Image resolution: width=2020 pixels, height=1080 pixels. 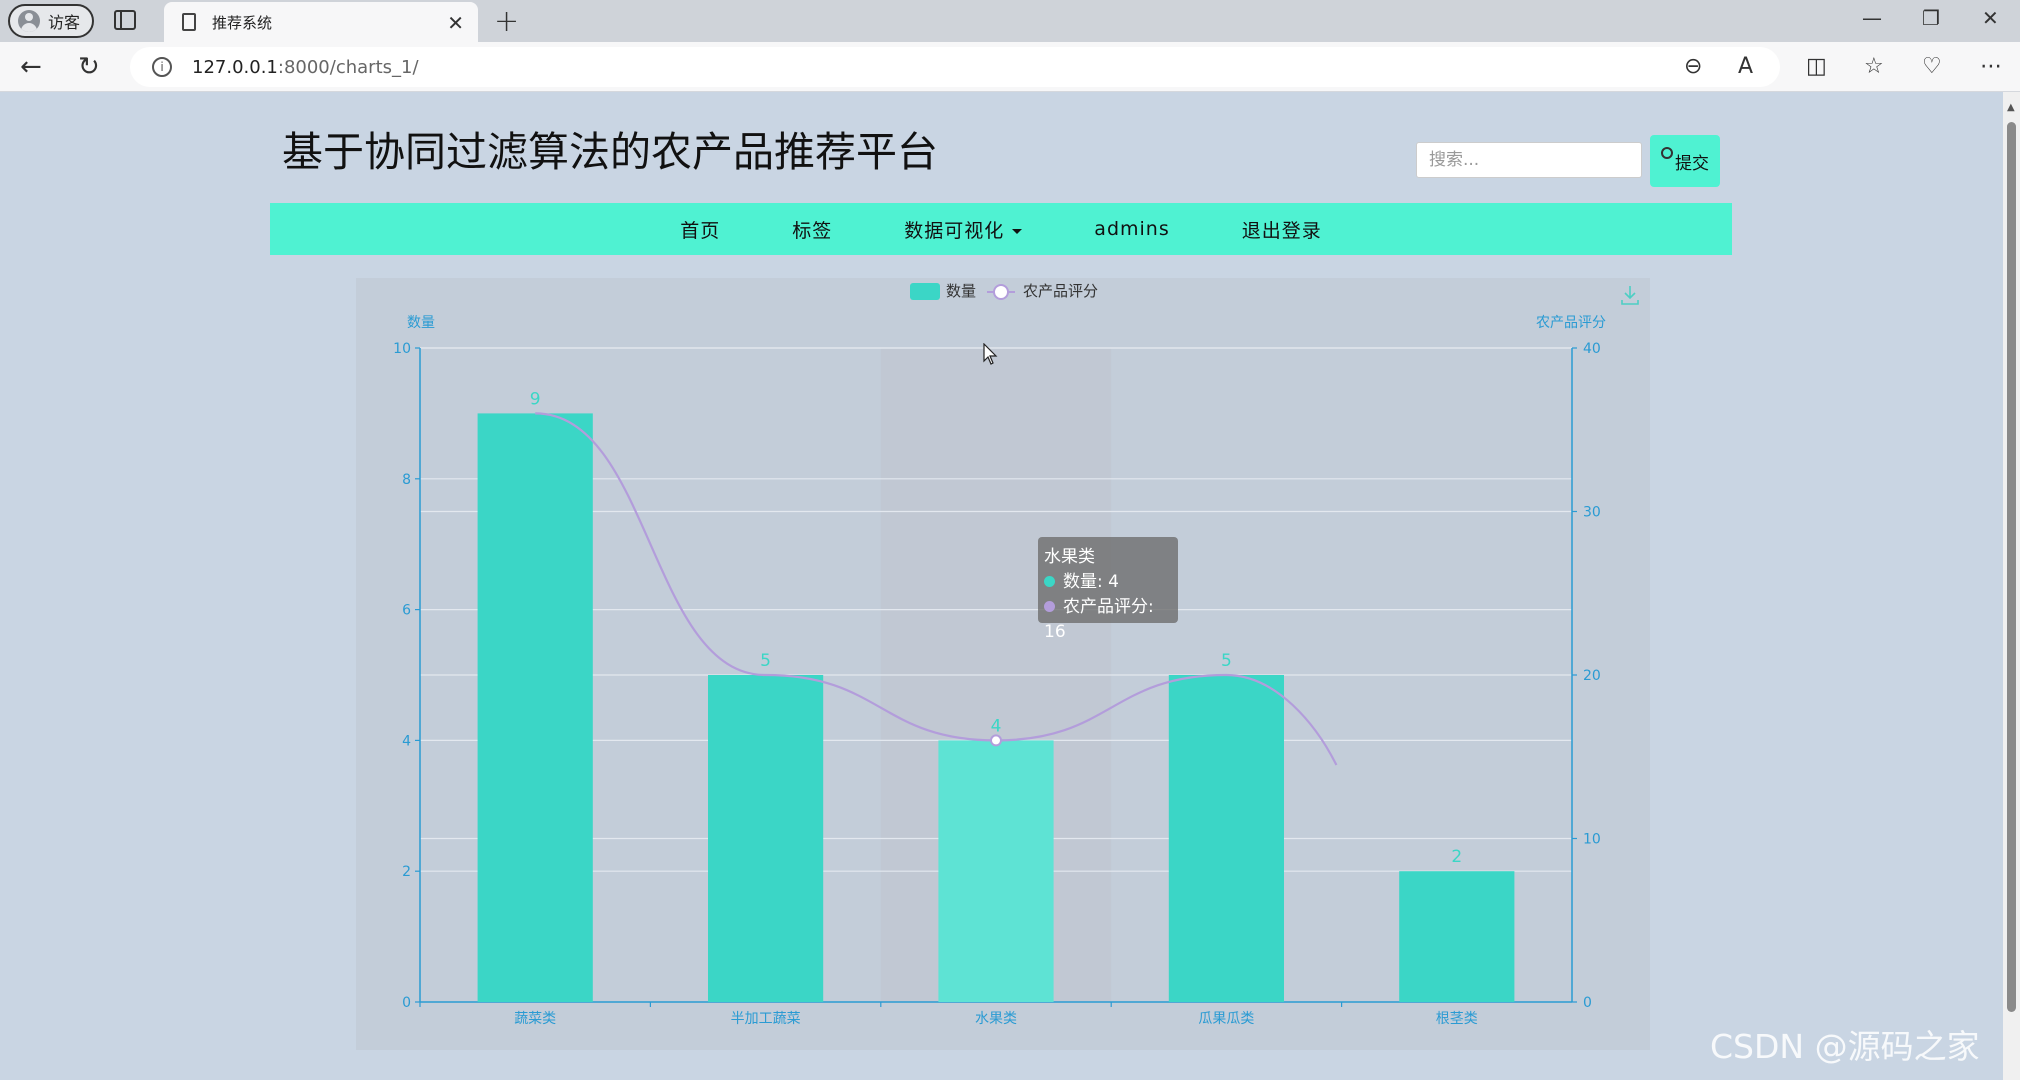 What do you see at coordinates (242, 22) in the screenshot?
I see `tab-title: 推荐系统` at bounding box center [242, 22].